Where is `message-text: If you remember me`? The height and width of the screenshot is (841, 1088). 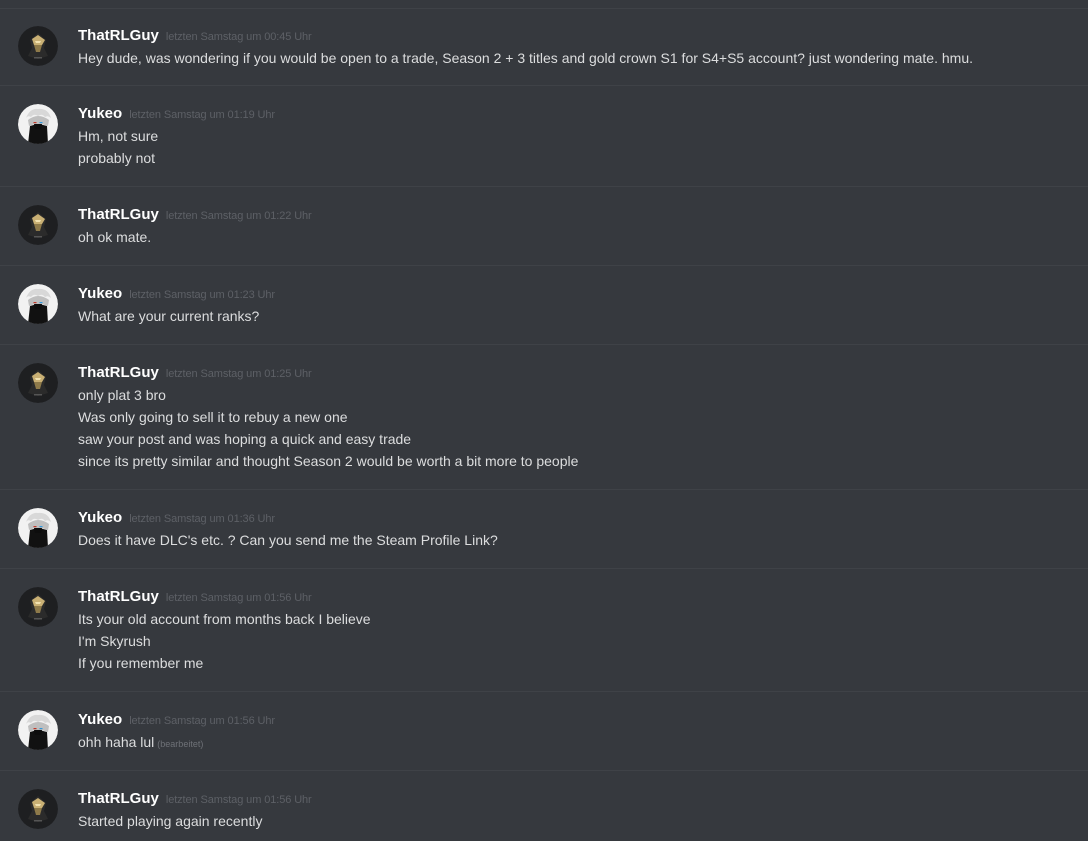 message-text: If you remember me is located at coordinates (141, 663).